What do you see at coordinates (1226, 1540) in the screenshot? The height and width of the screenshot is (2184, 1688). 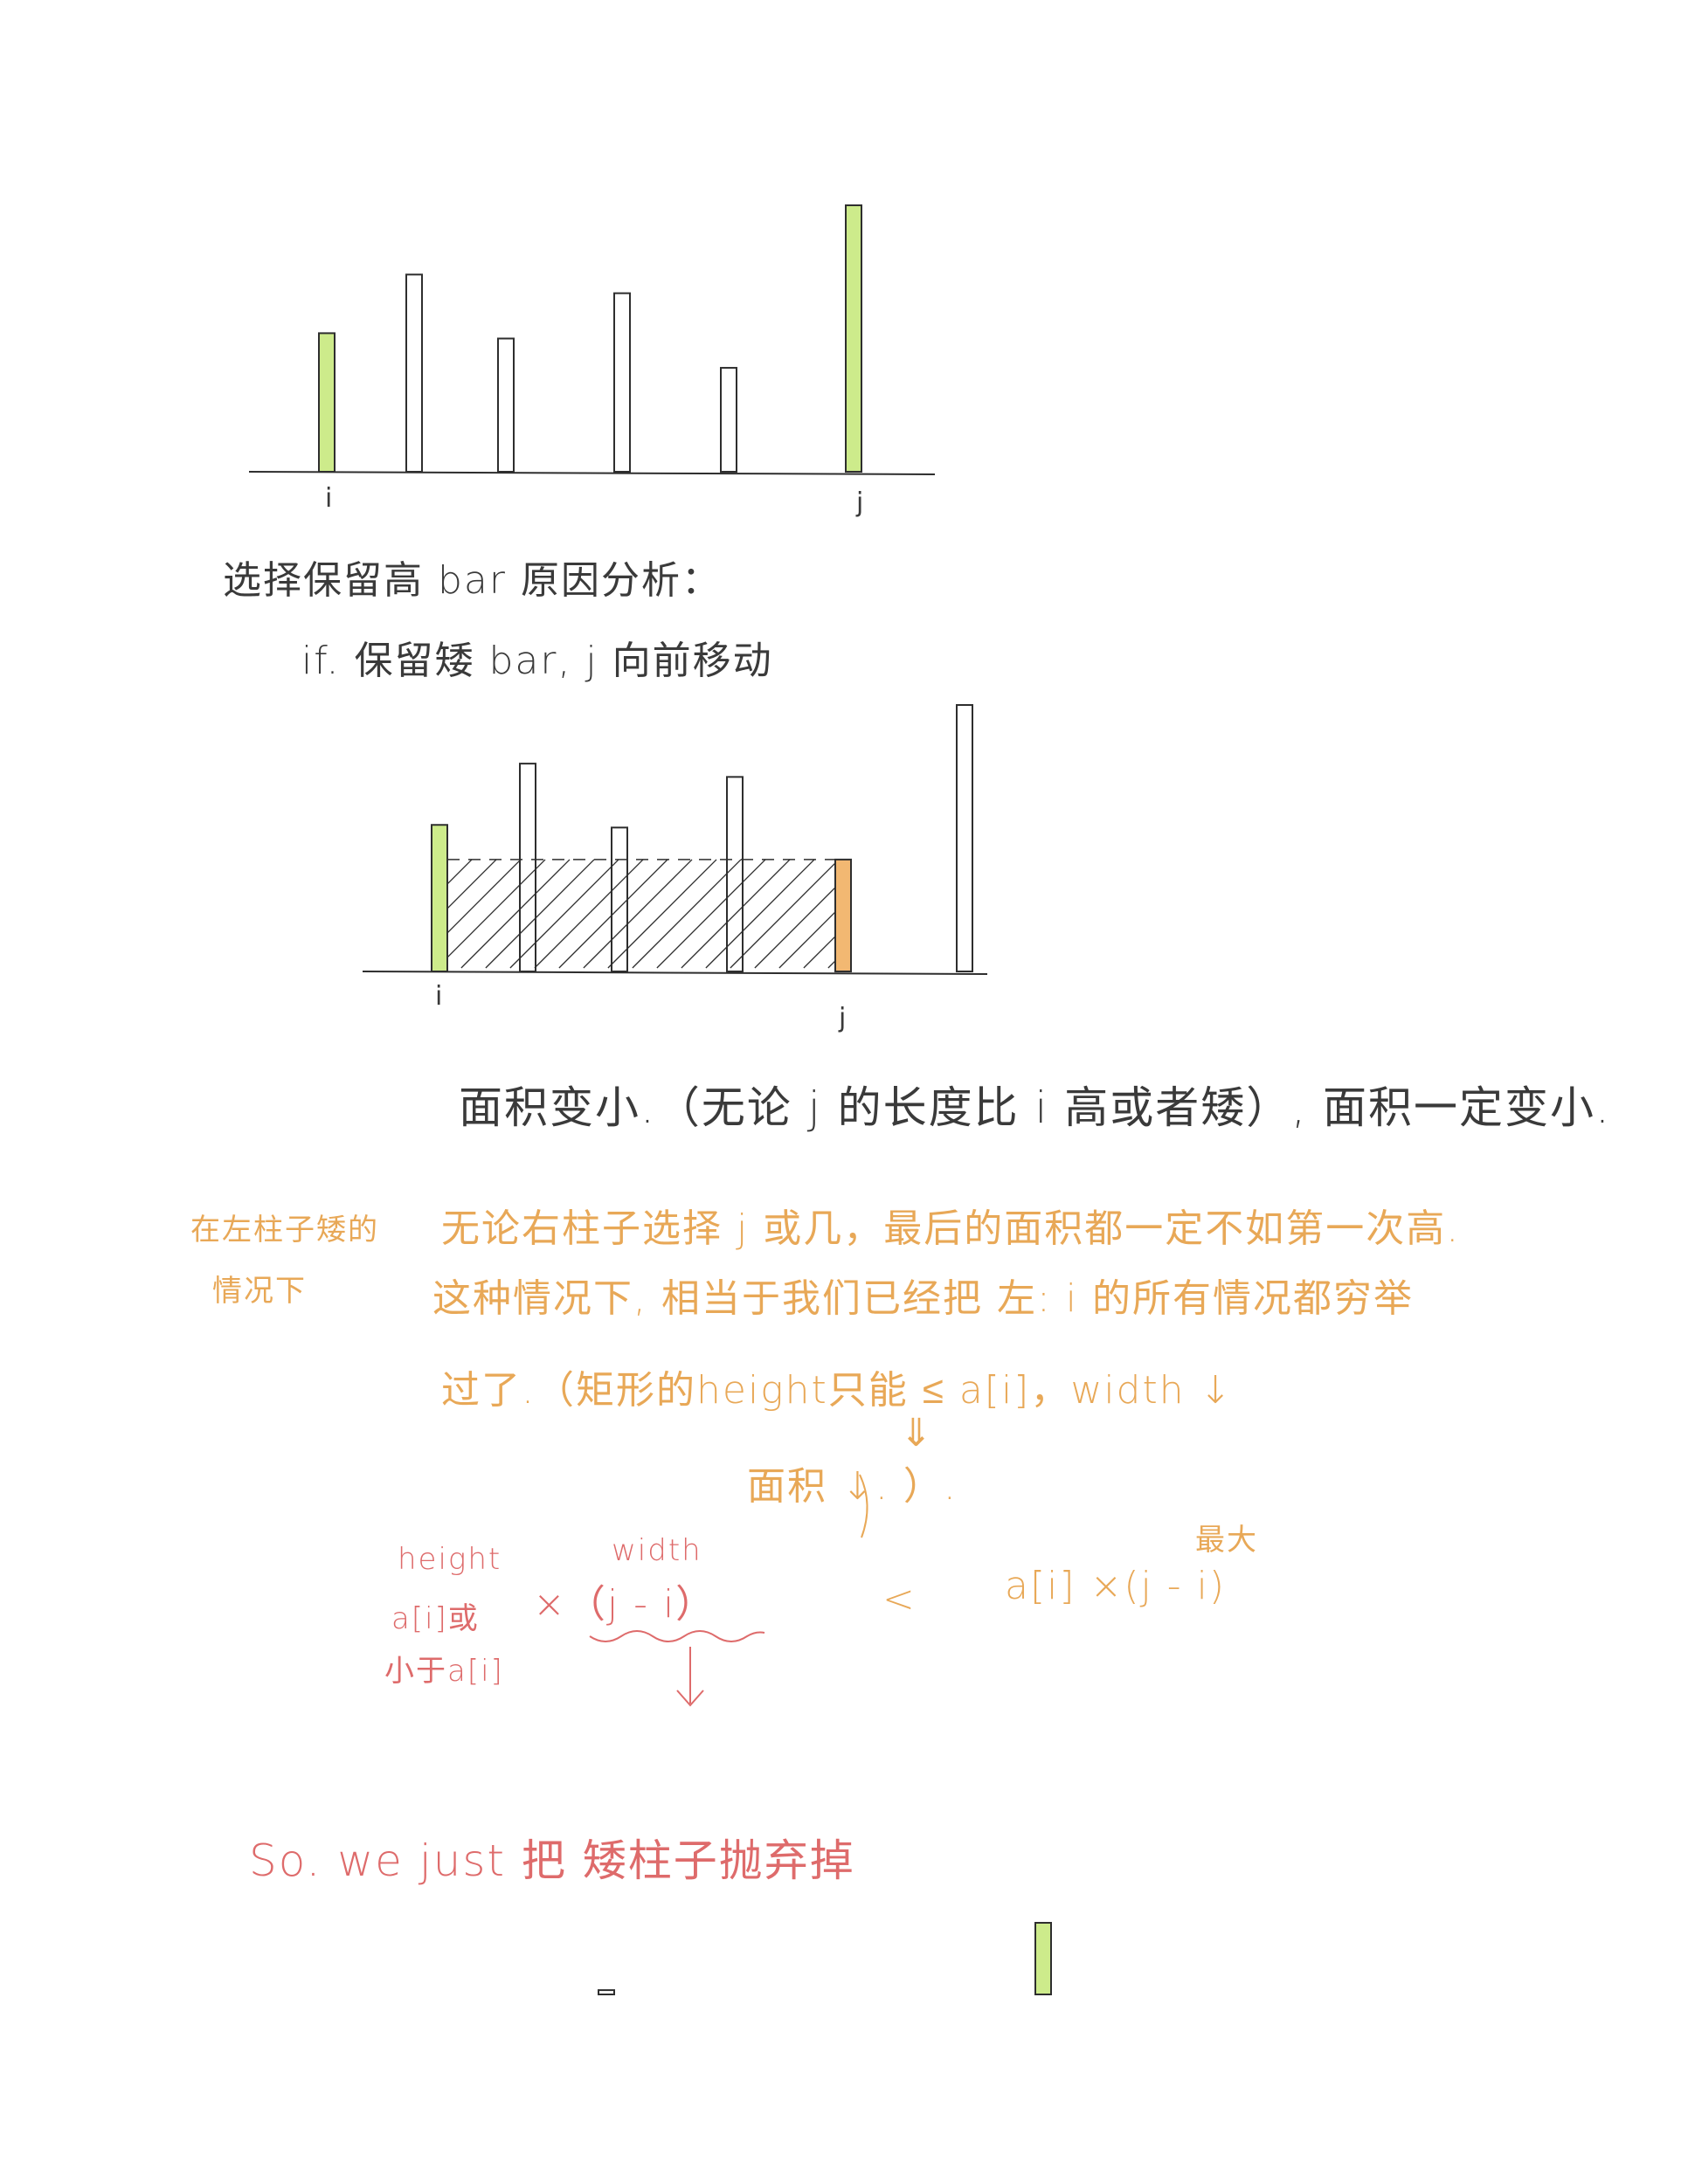 I see `formula-max-label: 最大` at bounding box center [1226, 1540].